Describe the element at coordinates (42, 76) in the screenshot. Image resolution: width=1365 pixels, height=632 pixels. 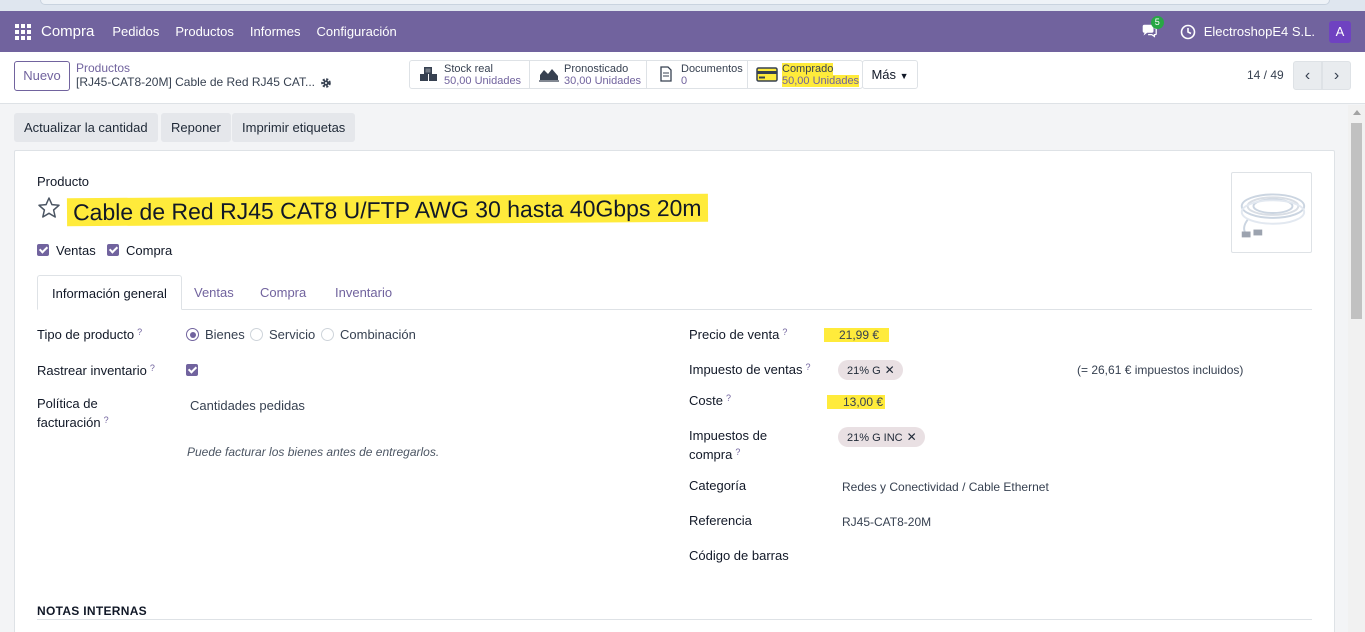
I see `new-button: Nuevo` at that location.